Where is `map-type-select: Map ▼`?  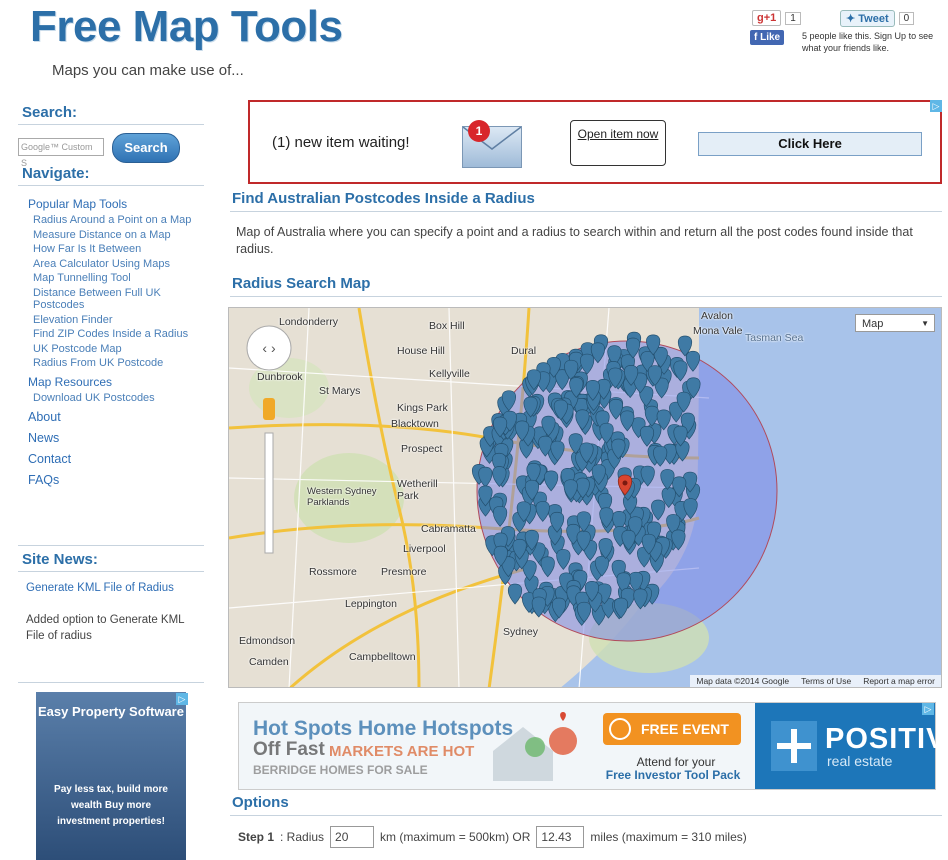
map-type-select: Map ▼ is located at coordinates (895, 323).